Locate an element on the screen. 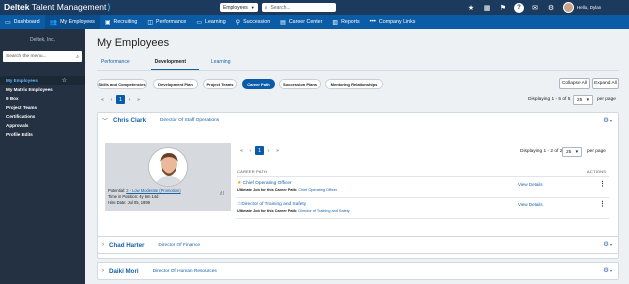  org-chart-icon: ⛙ is located at coordinates (222, 194).